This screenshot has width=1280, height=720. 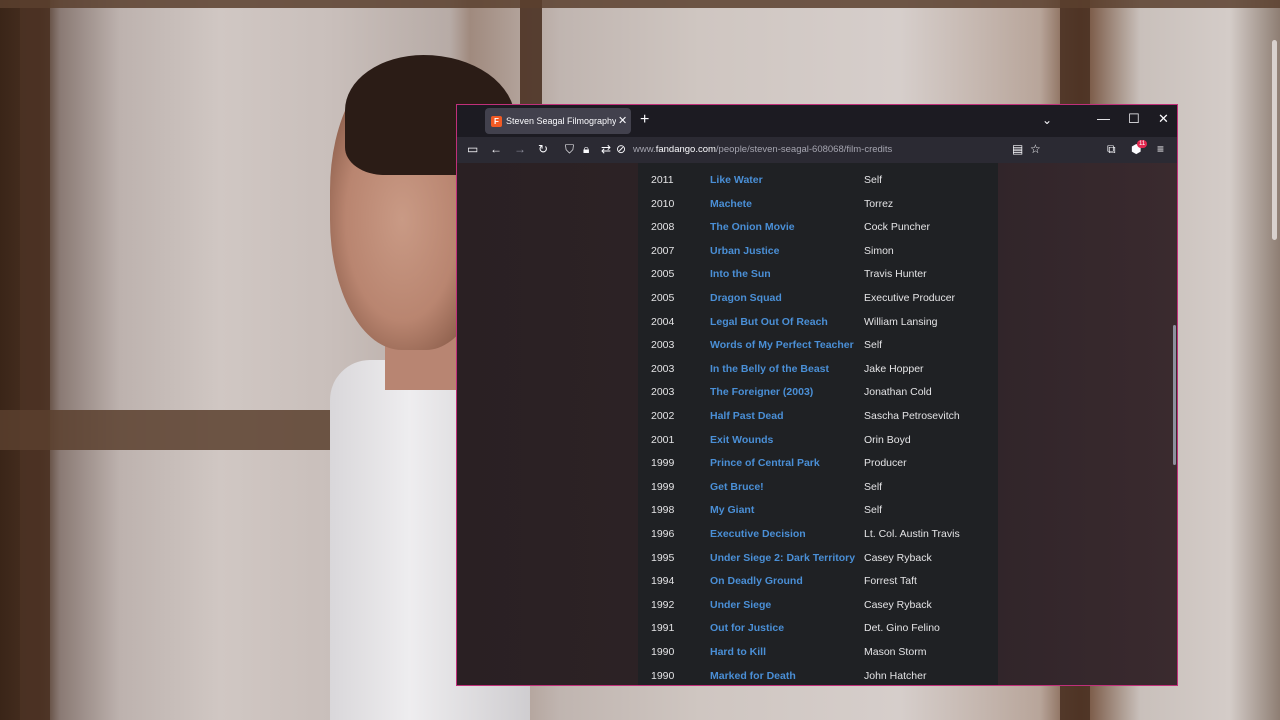 I want to click on credit-title-link: The Foreigner (2003), so click(x=761, y=392).